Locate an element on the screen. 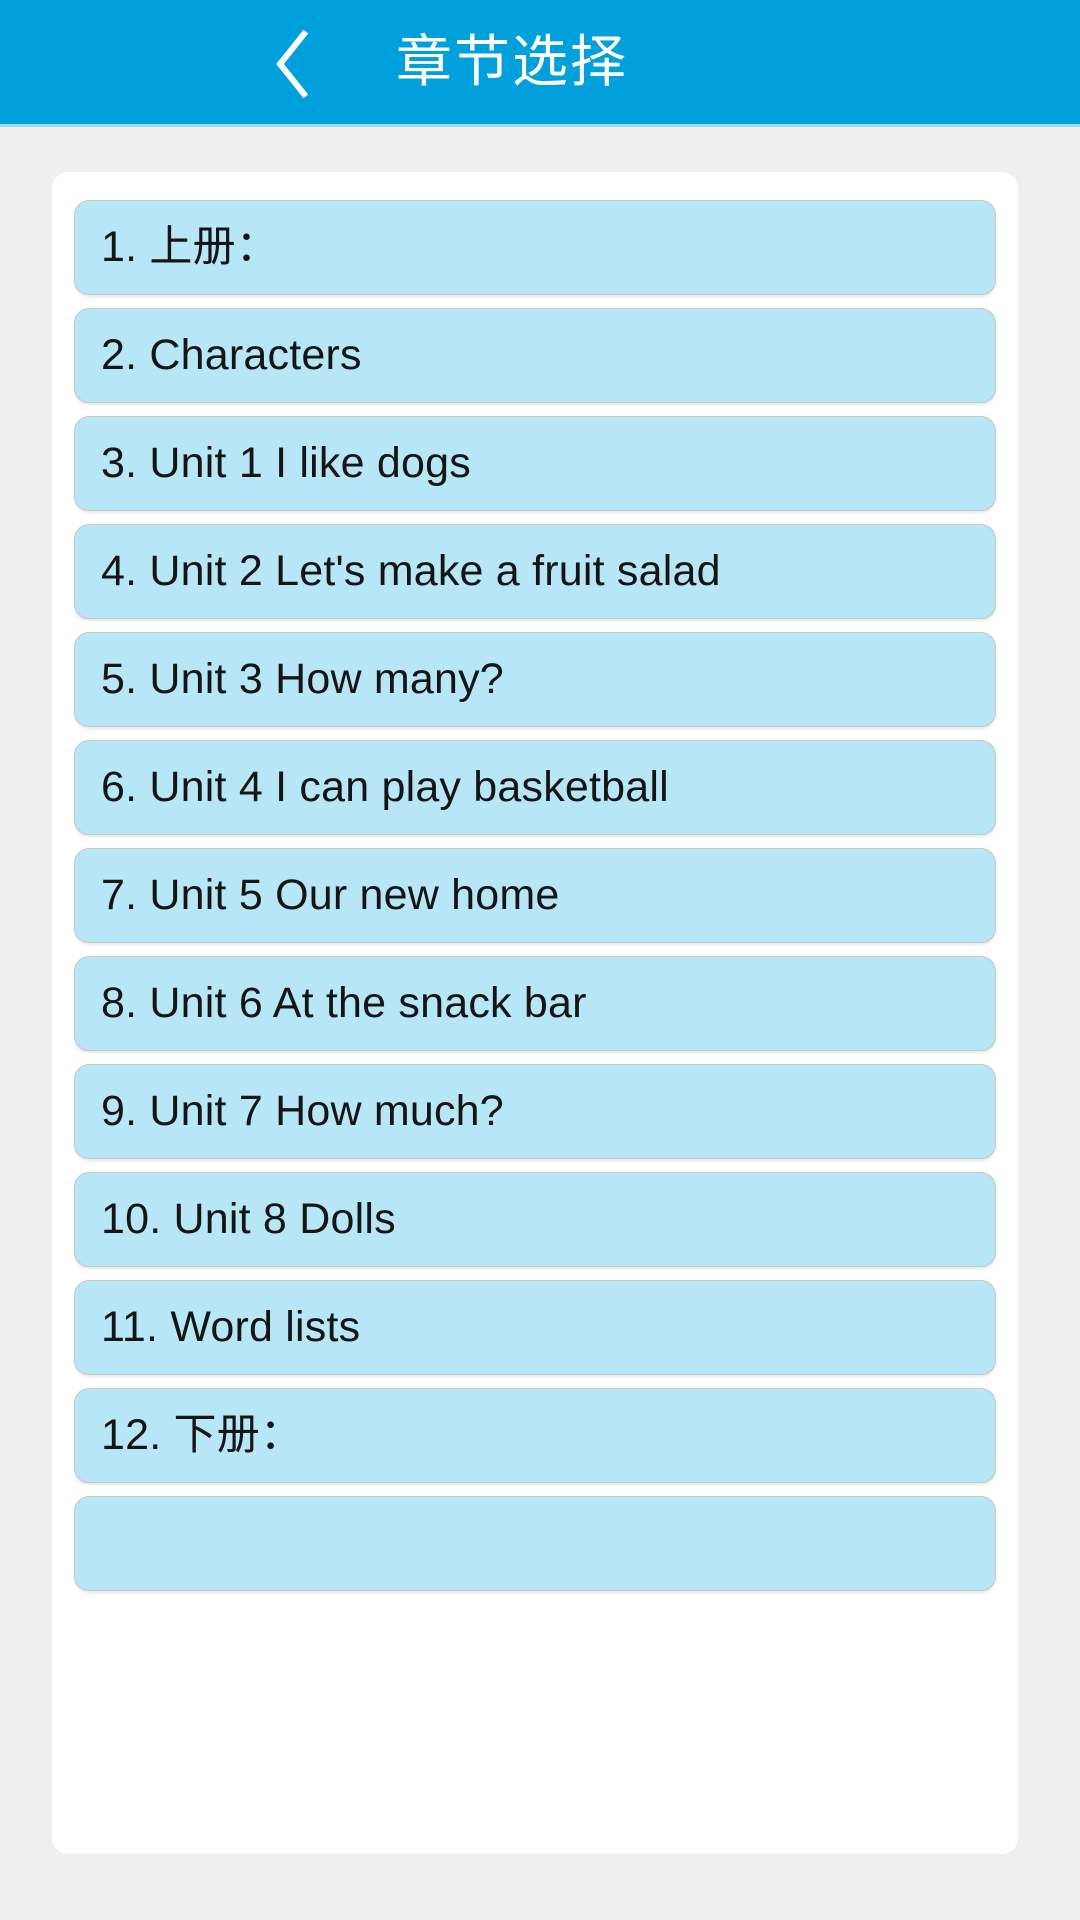  chapter-item-label: 11. Word lists is located at coordinates (231, 1326).